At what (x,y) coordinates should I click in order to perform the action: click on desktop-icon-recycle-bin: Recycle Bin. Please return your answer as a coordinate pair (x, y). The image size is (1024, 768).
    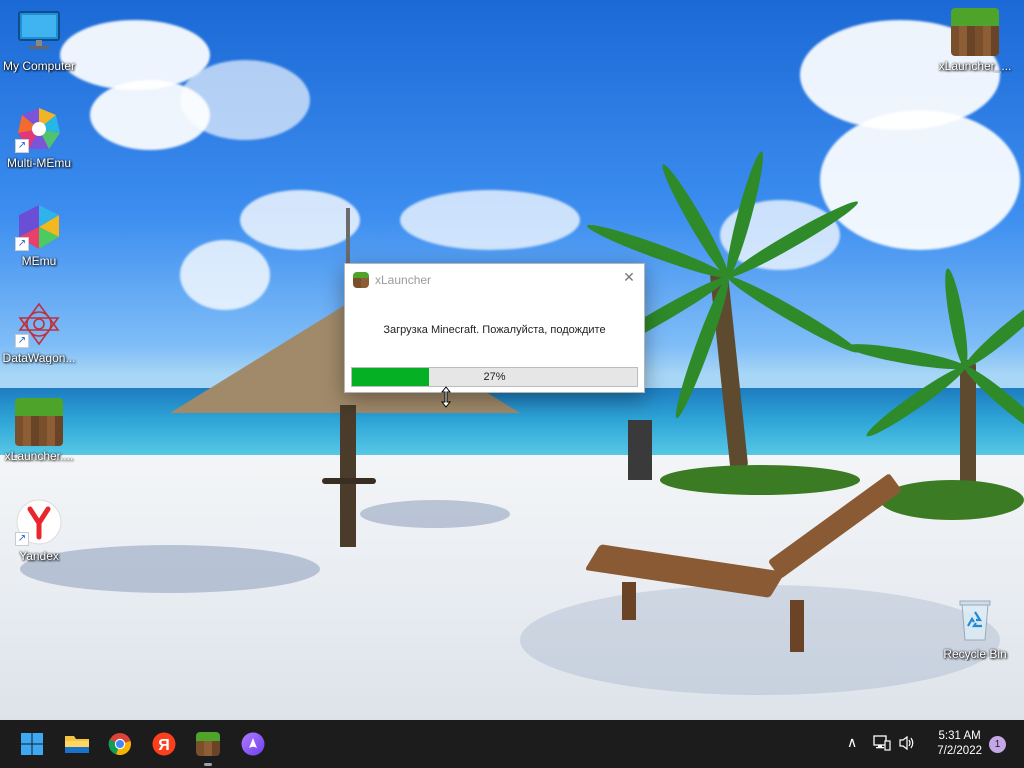
    Looking at the image, I should click on (975, 628).